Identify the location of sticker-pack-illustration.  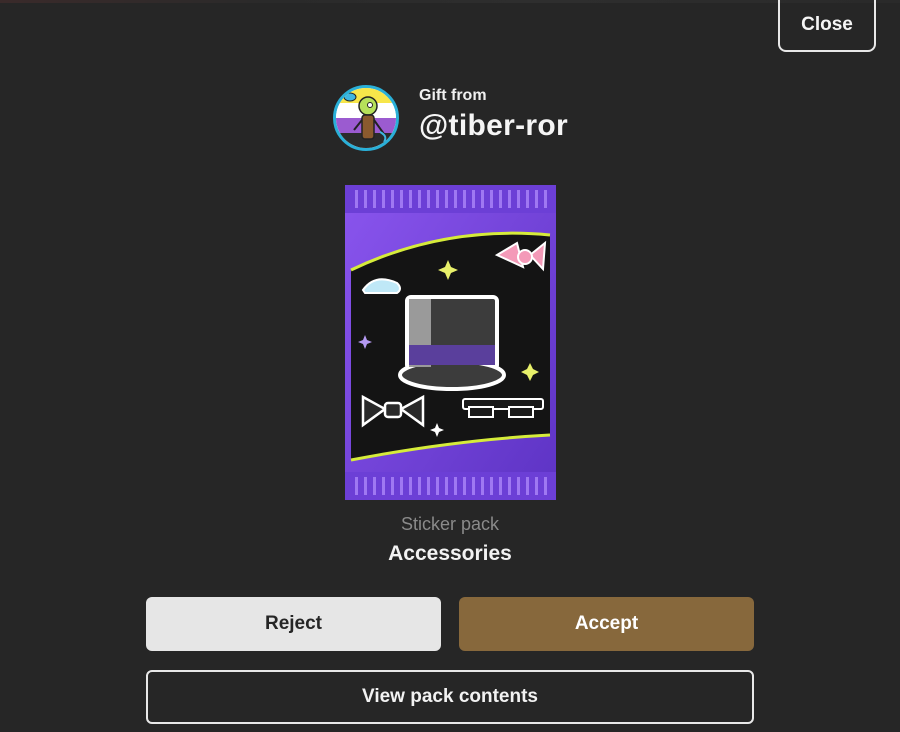
(450, 342).